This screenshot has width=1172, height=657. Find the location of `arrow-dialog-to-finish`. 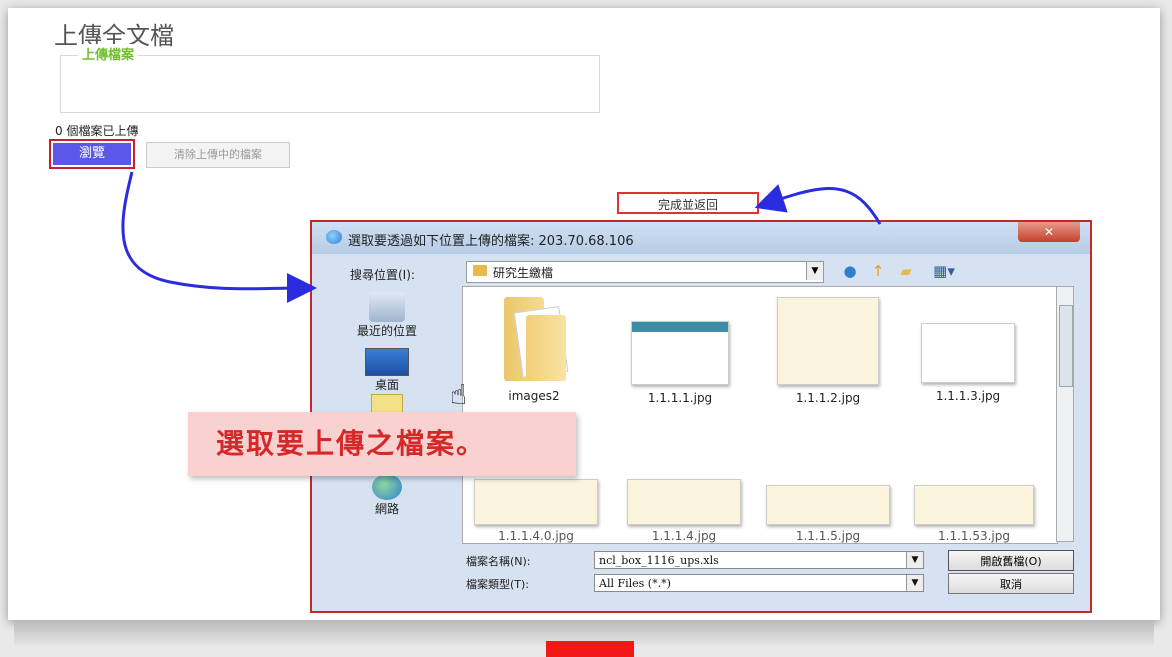

arrow-dialog-to-finish is located at coordinates (818, 204).